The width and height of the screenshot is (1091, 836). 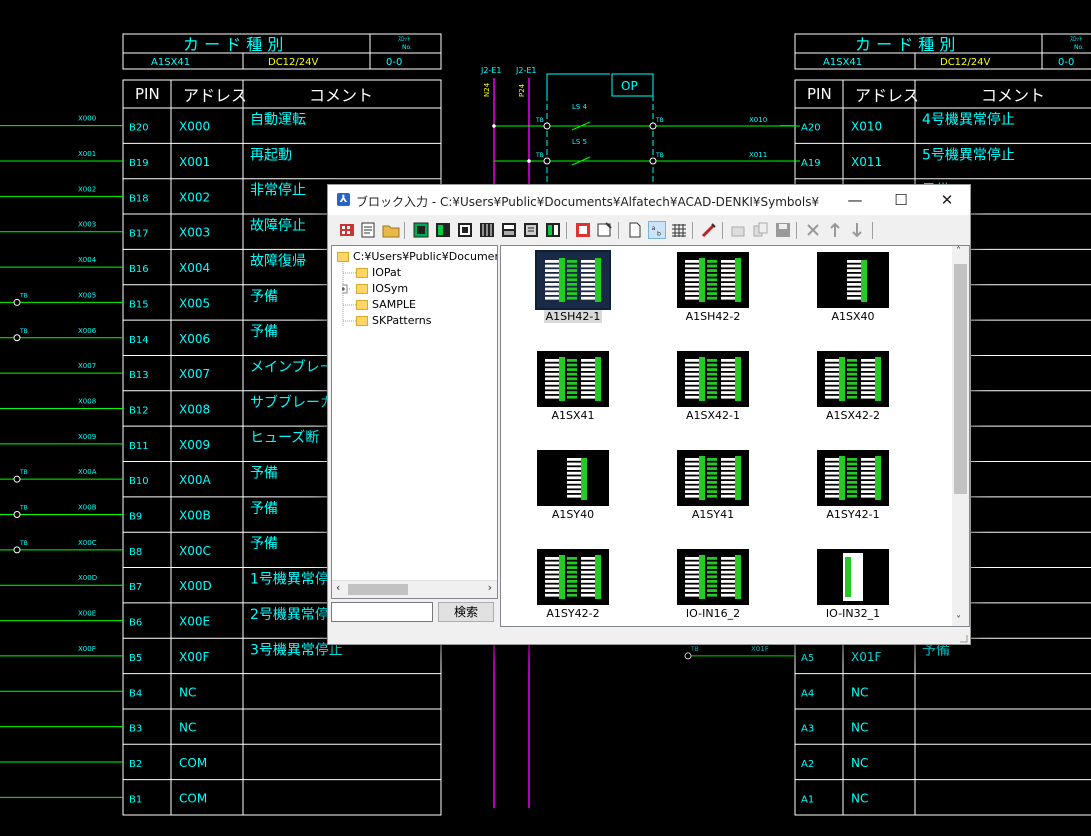 What do you see at coordinates (713, 514) in the screenshot?
I see `symbol-label: A1SY41` at bounding box center [713, 514].